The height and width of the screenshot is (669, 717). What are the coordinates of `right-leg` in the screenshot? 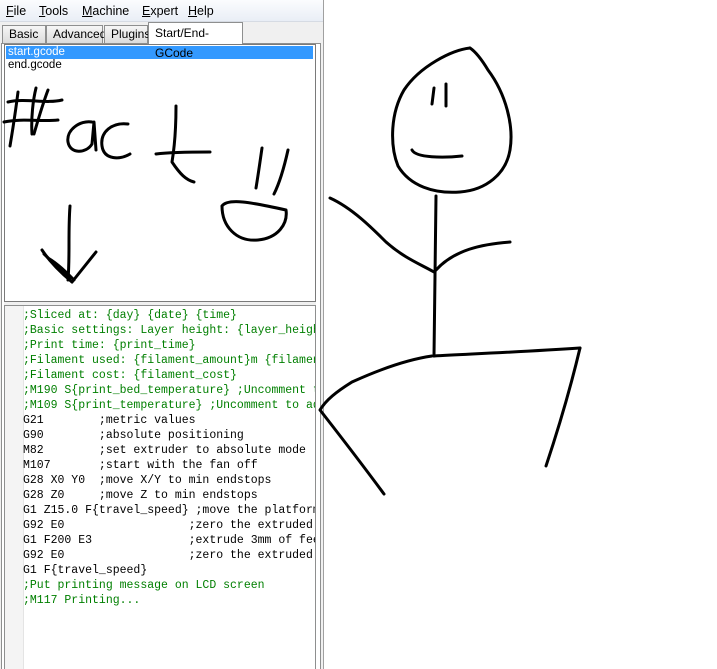 It's located at (563, 407).